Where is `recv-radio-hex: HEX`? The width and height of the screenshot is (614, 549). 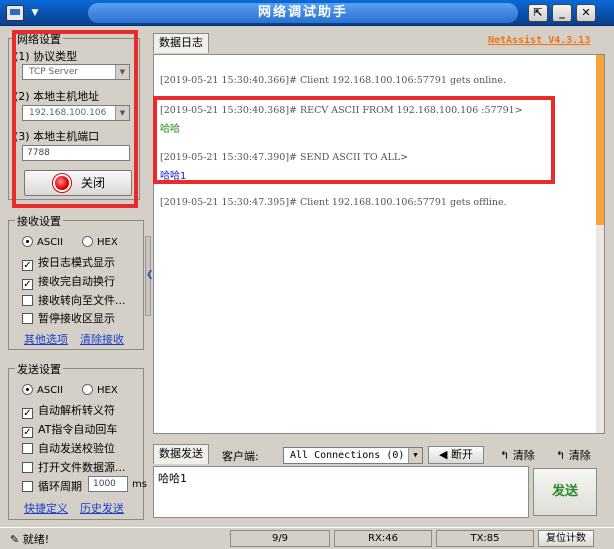
recv-radio-hex: HEX is located at coordinates (100, 243).